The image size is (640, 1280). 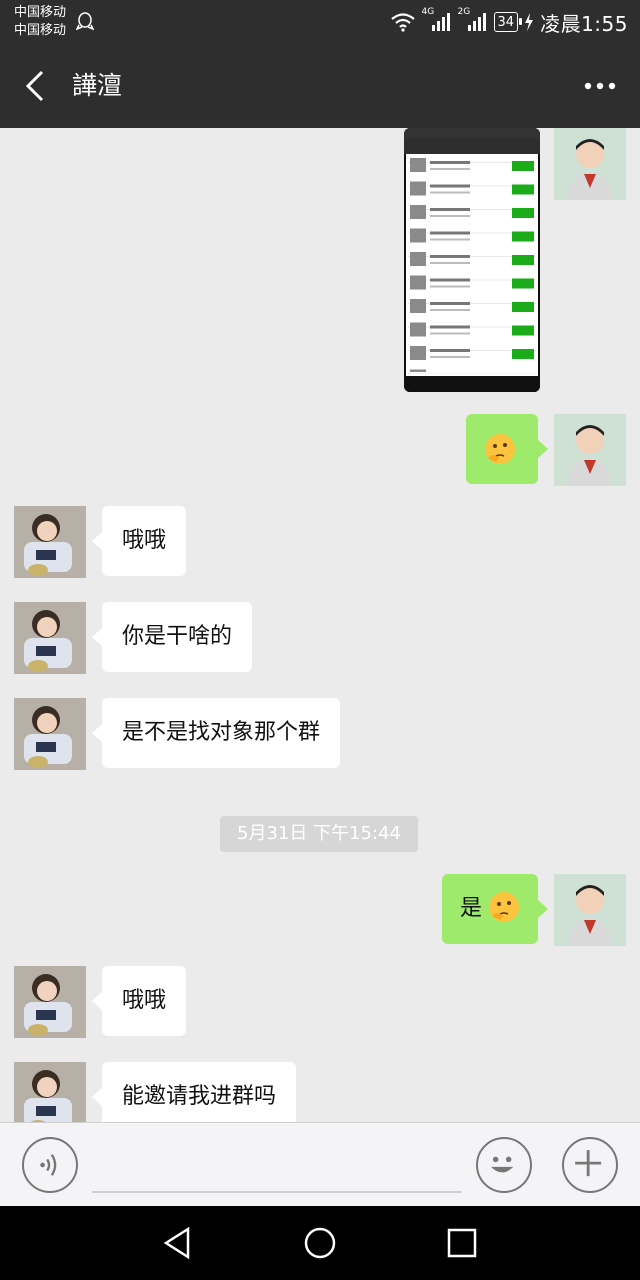 What do you see at coordinates (462, 1243) in the screenshot?
I see `nav-recents-button` at bounding box center [462, 1243].